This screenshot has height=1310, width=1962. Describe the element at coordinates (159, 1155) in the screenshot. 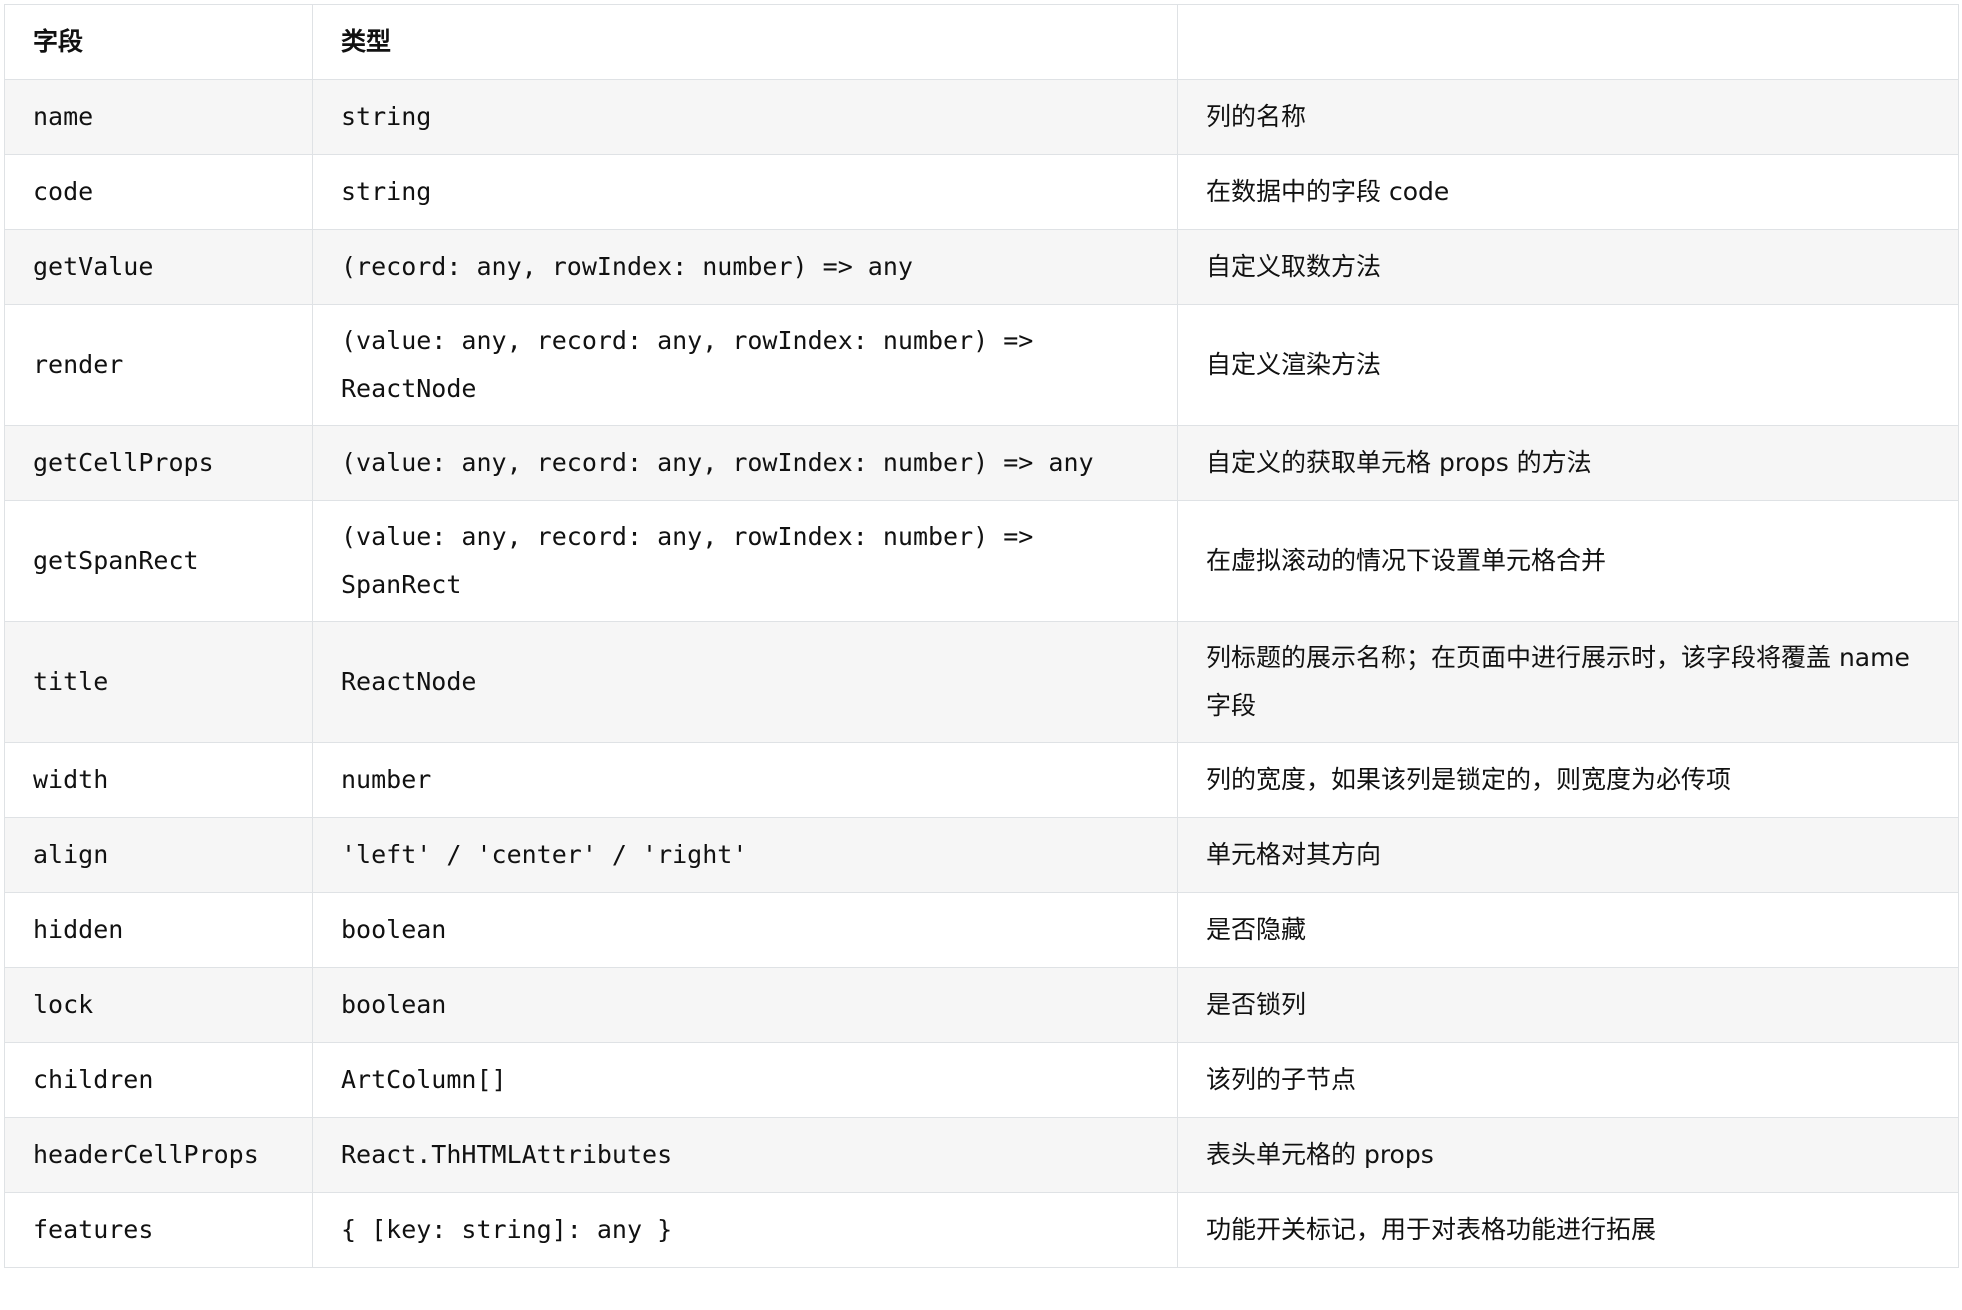

I see `field-cell: headerCellProps` at that location.